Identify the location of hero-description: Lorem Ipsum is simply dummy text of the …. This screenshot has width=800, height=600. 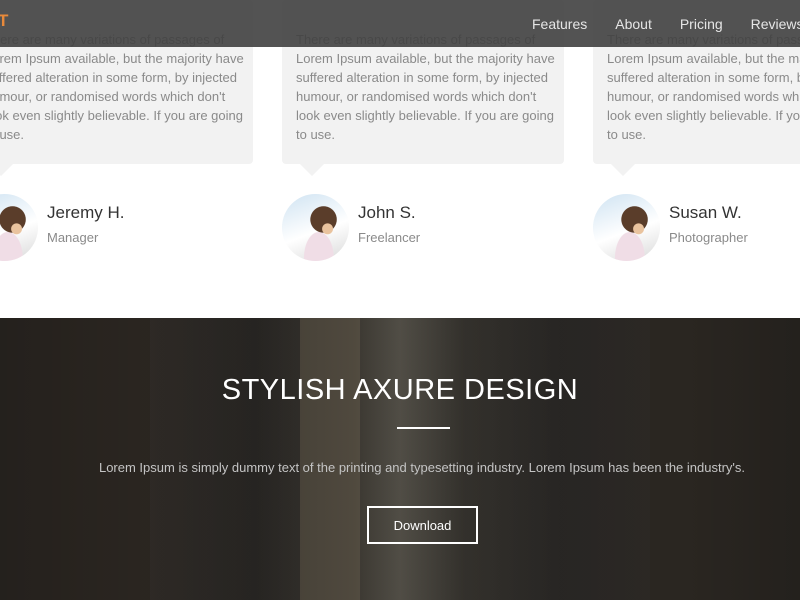
(422, 467).